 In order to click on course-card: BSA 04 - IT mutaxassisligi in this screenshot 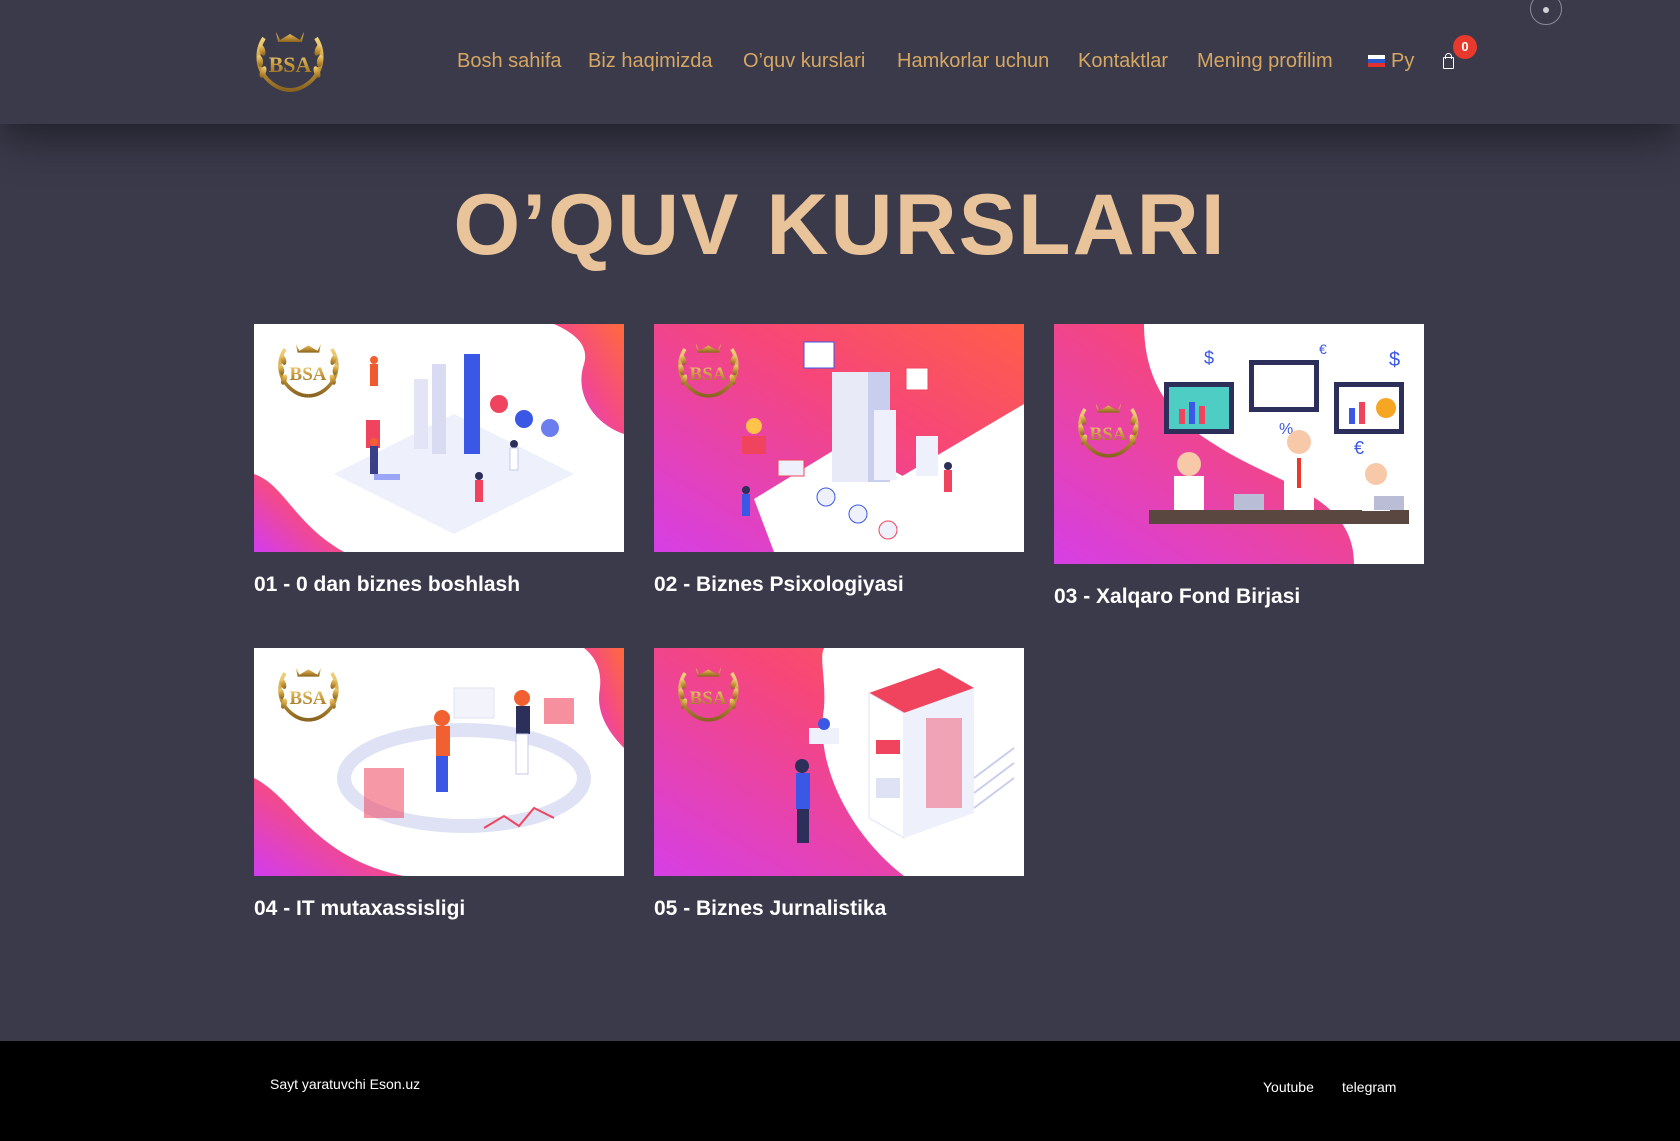, I will do `click(439, 784)`.